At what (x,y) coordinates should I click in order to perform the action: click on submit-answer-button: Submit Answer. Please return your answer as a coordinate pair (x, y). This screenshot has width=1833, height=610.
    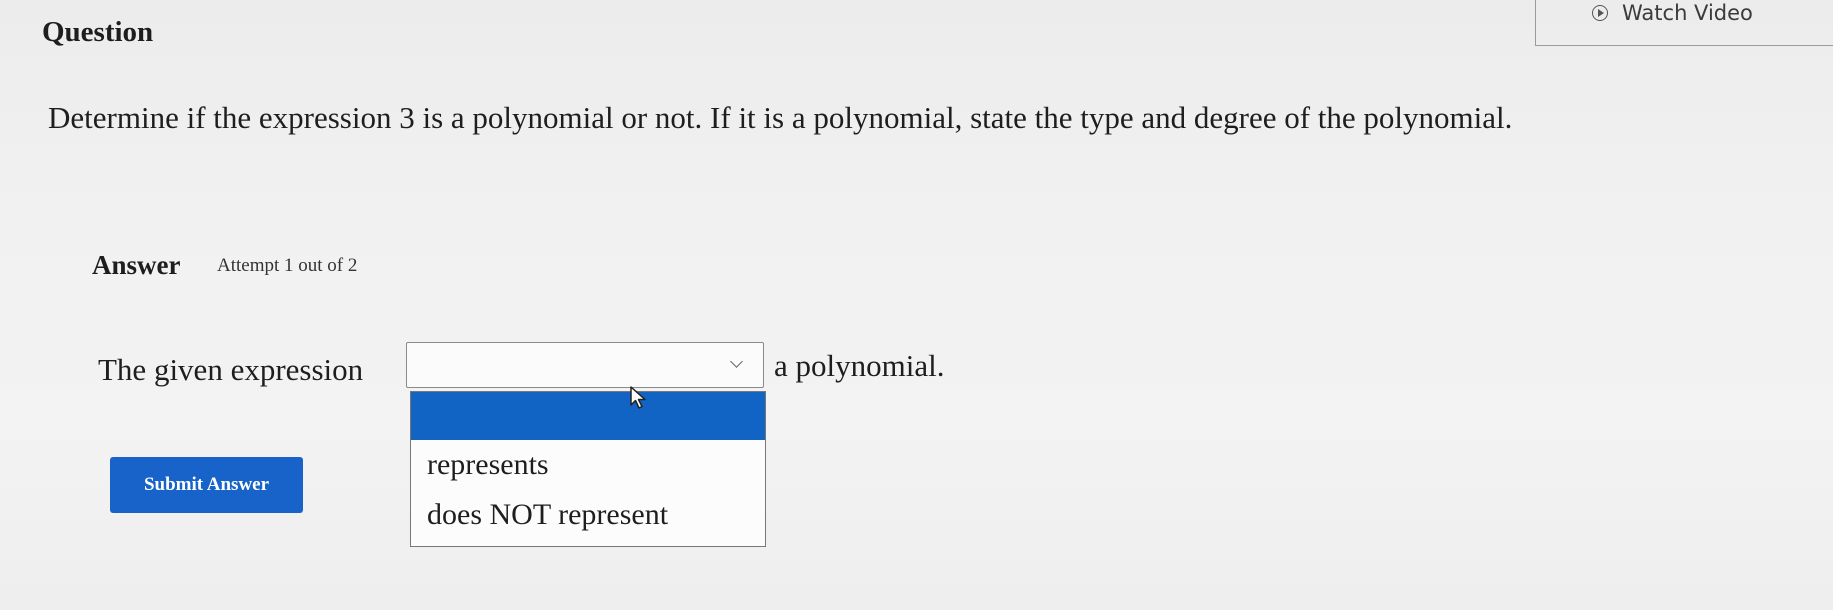
    Looking at the image, I should click on (206, 485).